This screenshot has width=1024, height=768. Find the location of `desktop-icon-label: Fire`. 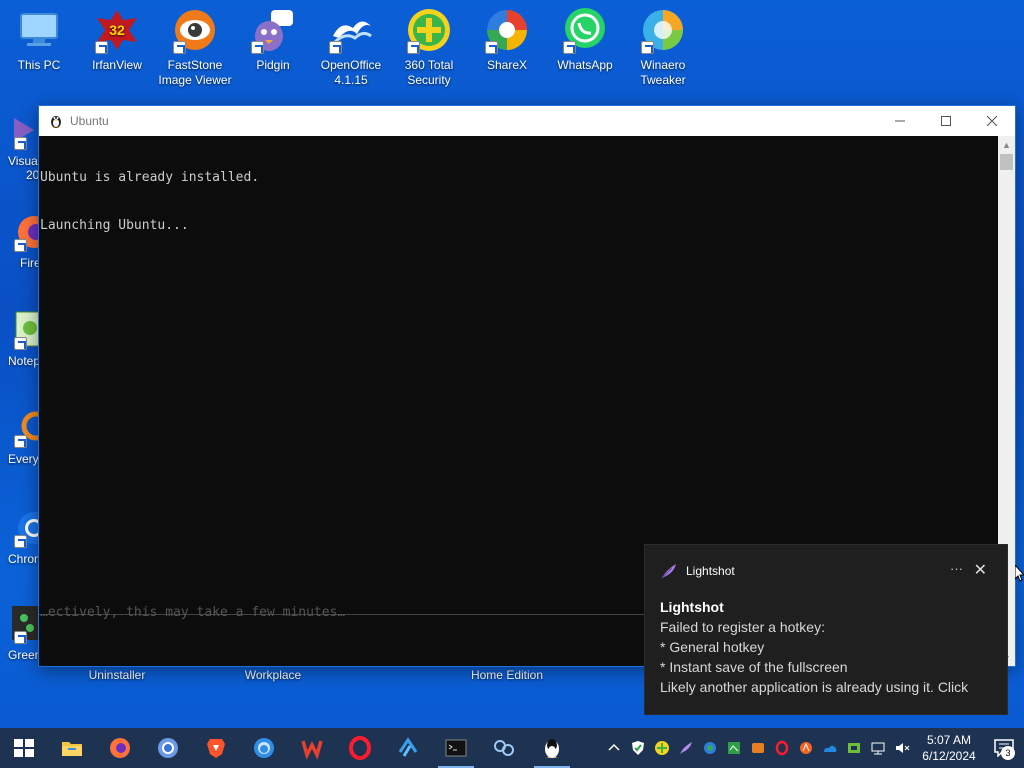

desktop-icon-label: Fire is located at coordinates (30, 263).